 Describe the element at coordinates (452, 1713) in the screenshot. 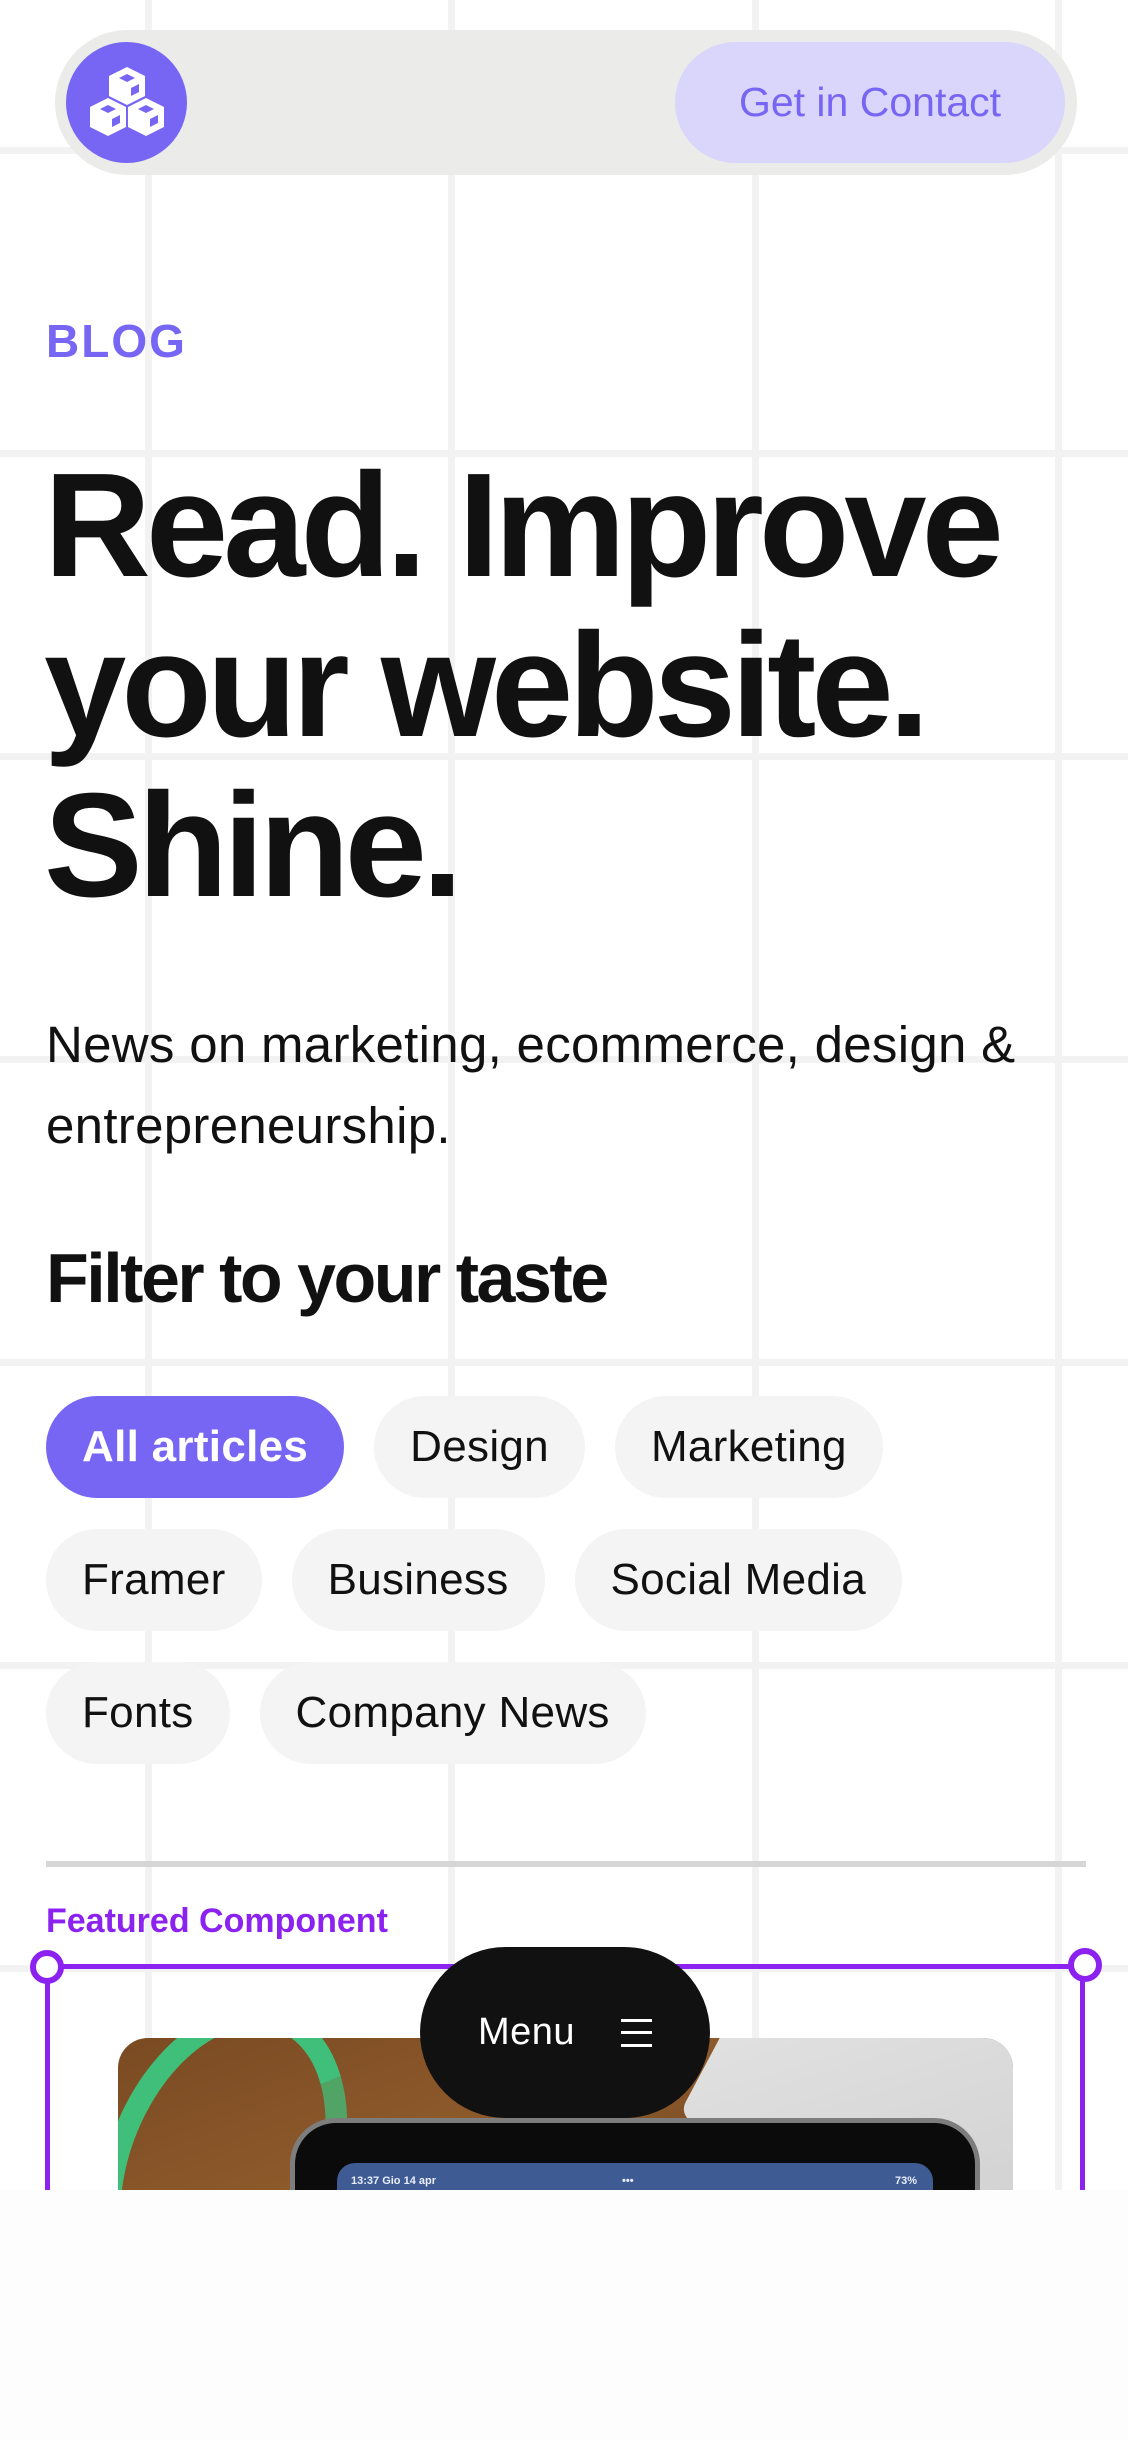

I see `filter-chip-company-news: Company News` at that location.